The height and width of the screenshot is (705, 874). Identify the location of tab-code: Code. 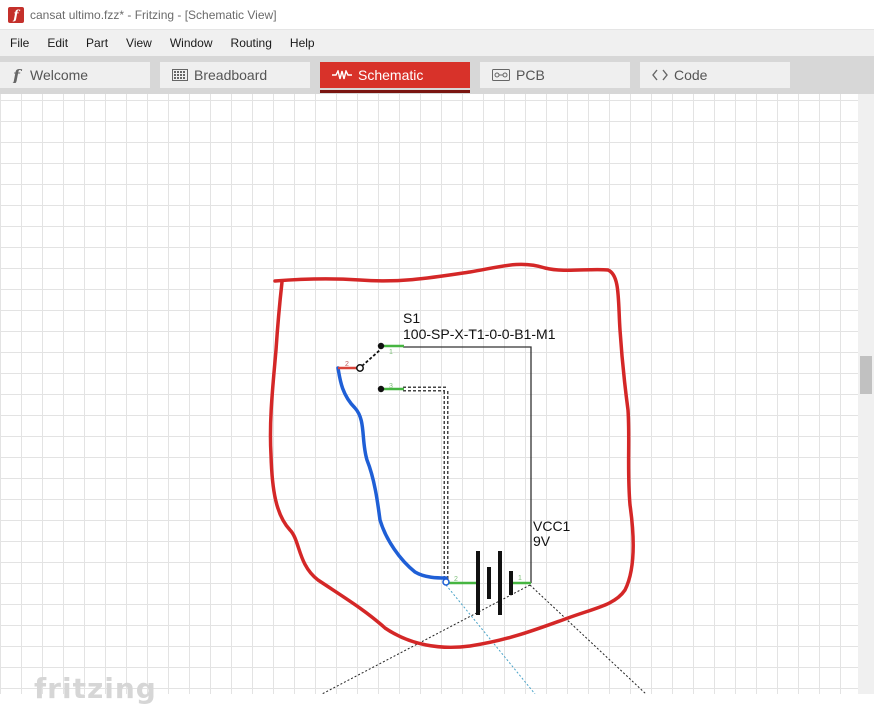
(715, 75).